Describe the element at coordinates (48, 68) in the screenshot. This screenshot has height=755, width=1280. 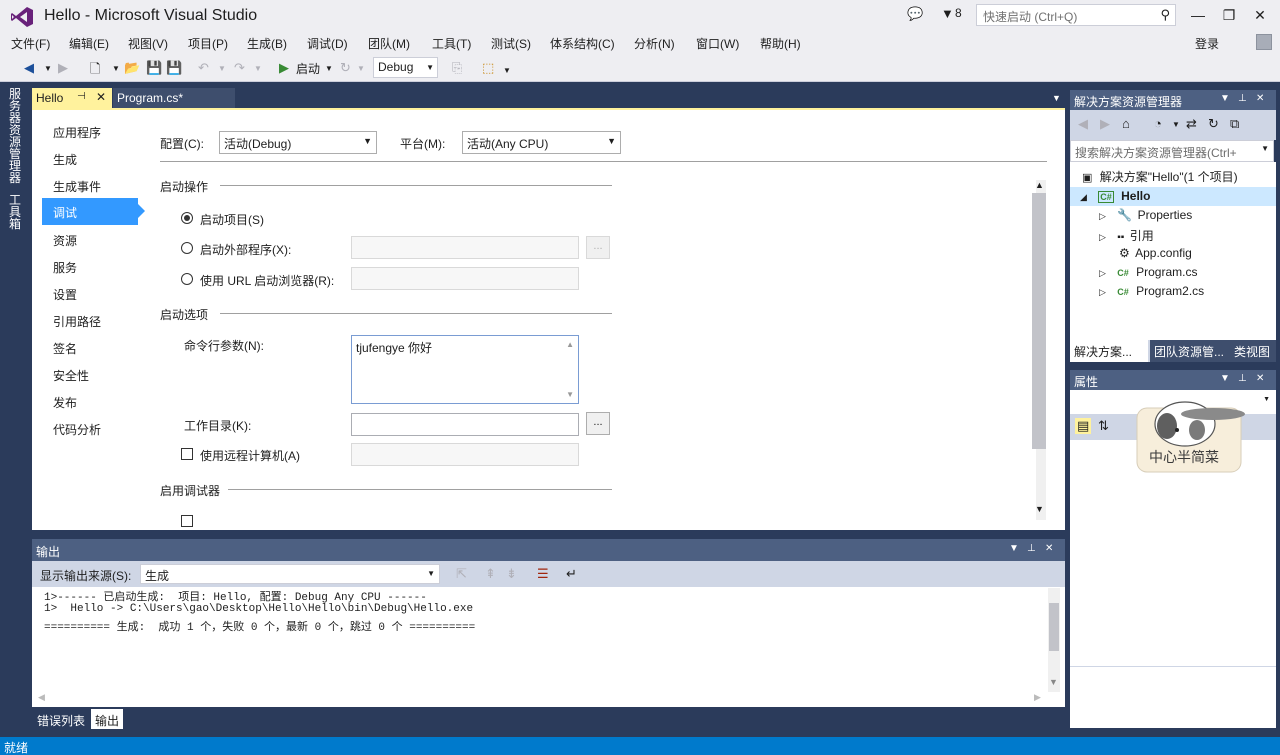
I see `back-dropdown-icon: ▼` at that location.